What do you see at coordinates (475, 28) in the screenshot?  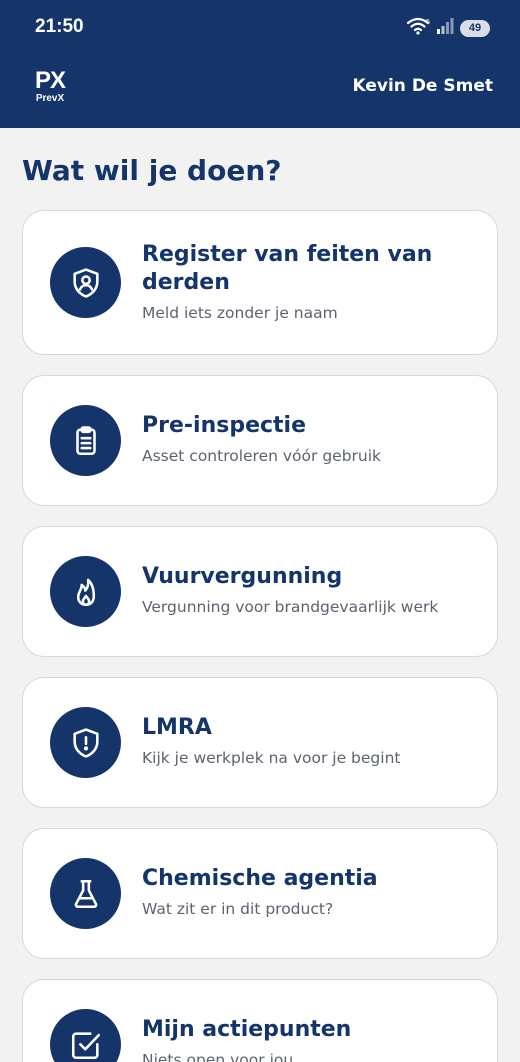 I see `battery-indicator: 49` at bounding box center [475, 28].